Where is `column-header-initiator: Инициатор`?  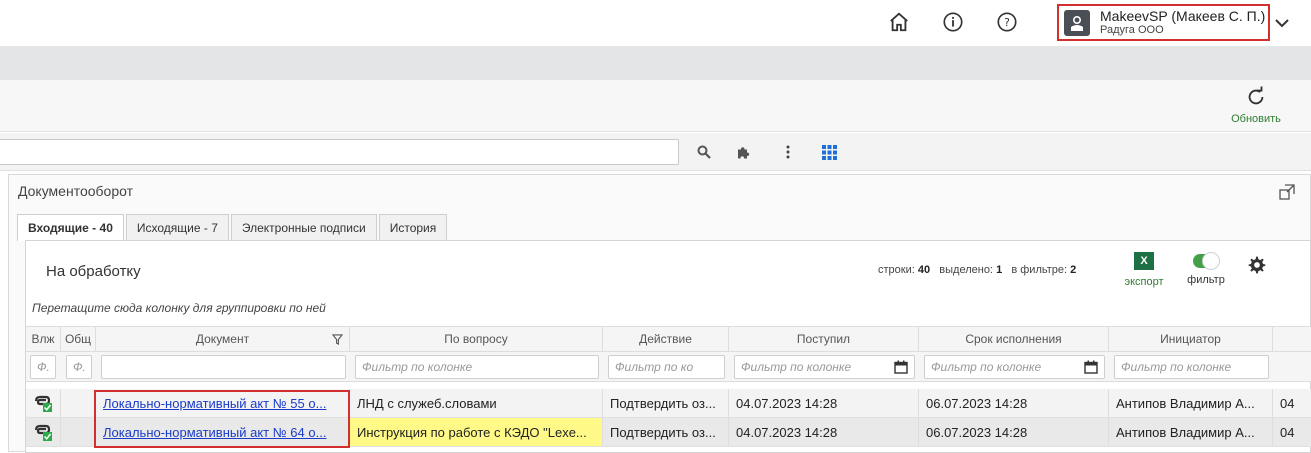 column-header-initiator: Инициатор is located at coordinates (1191, 339).